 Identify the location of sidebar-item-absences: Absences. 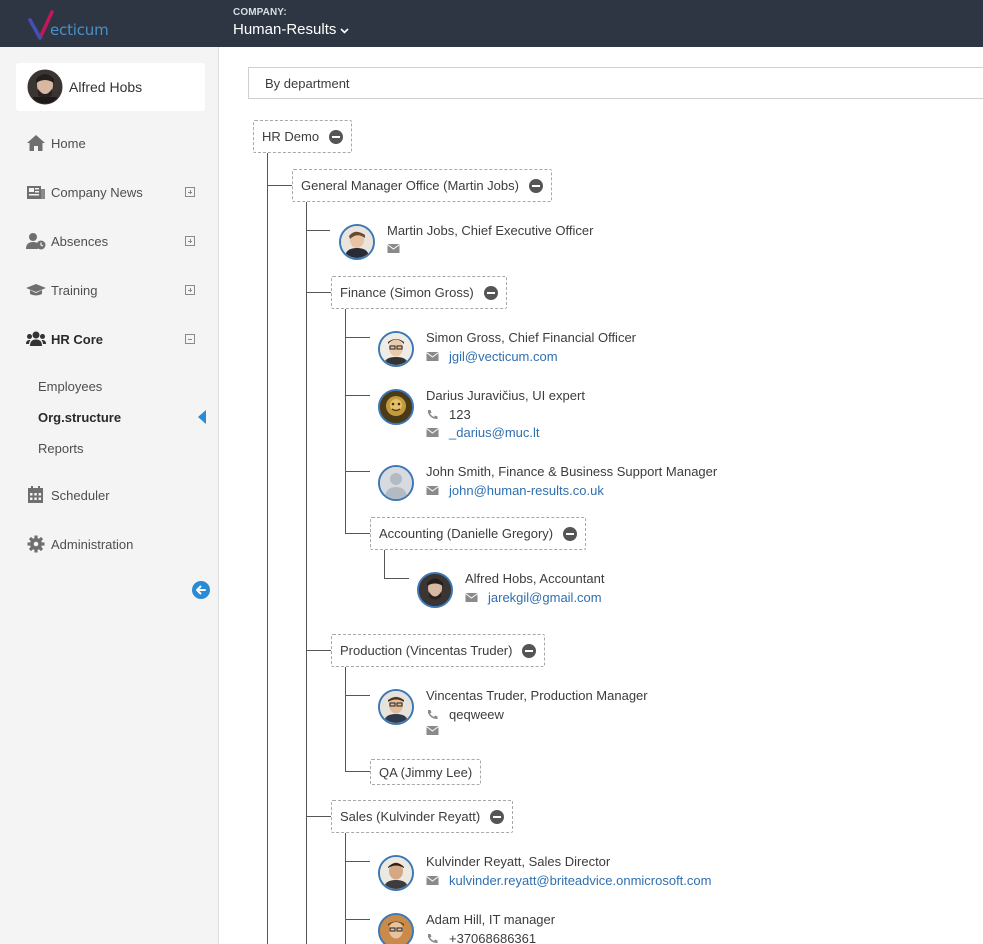
(109, 241).